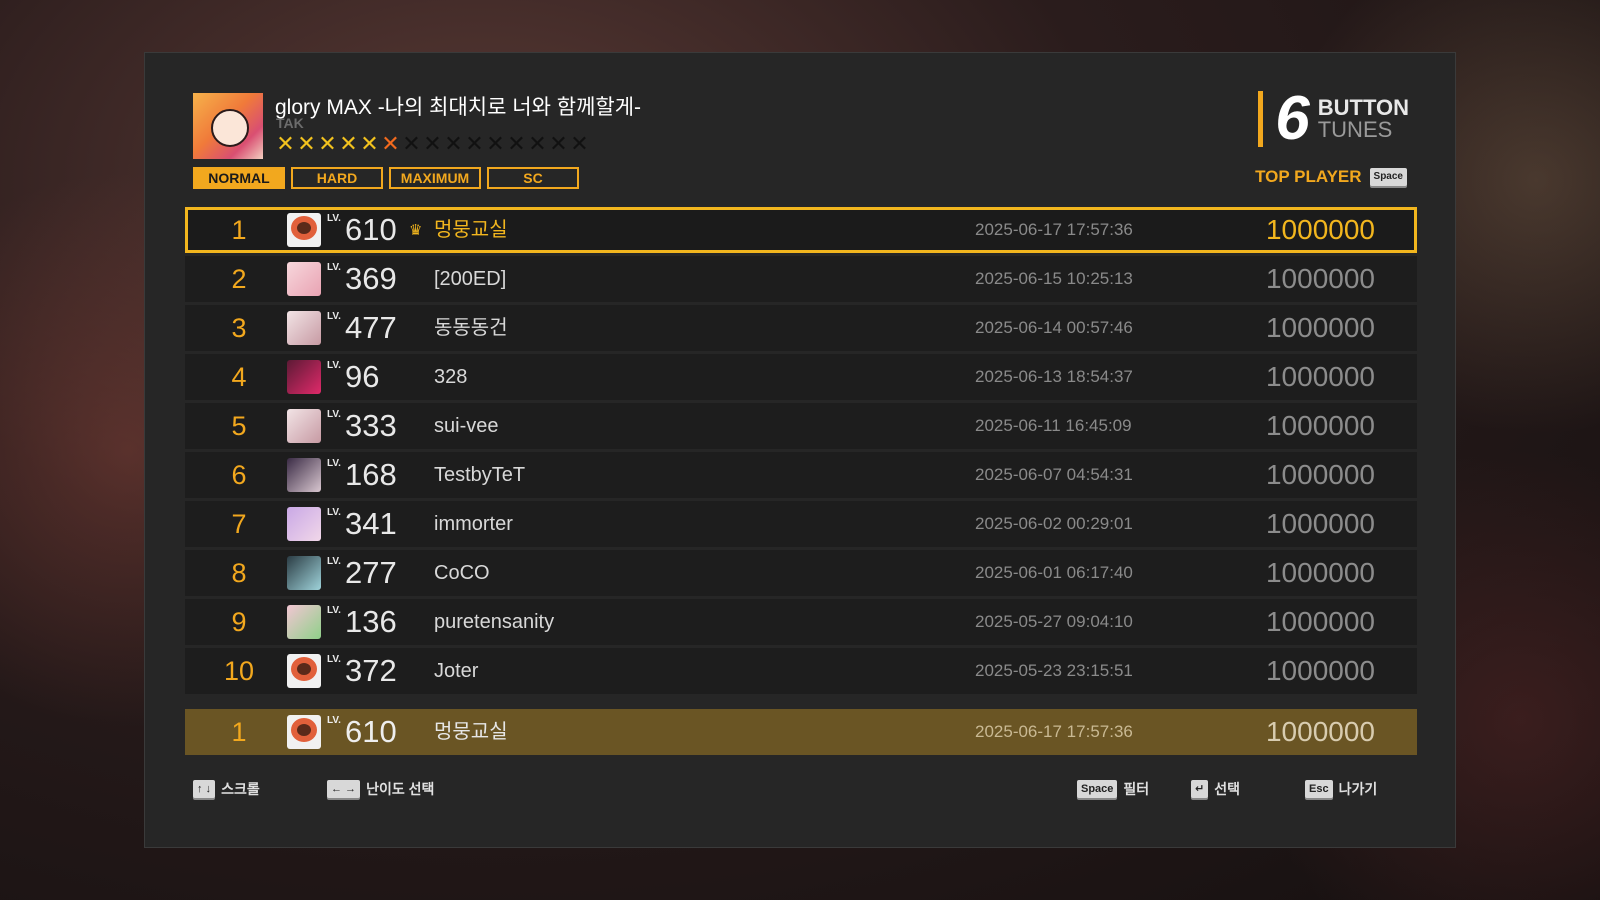  What do you see at coordinates (471, 732) in the screenshot?
I see `my-name: 멍뭉교실` at bounding box center [471, 732].